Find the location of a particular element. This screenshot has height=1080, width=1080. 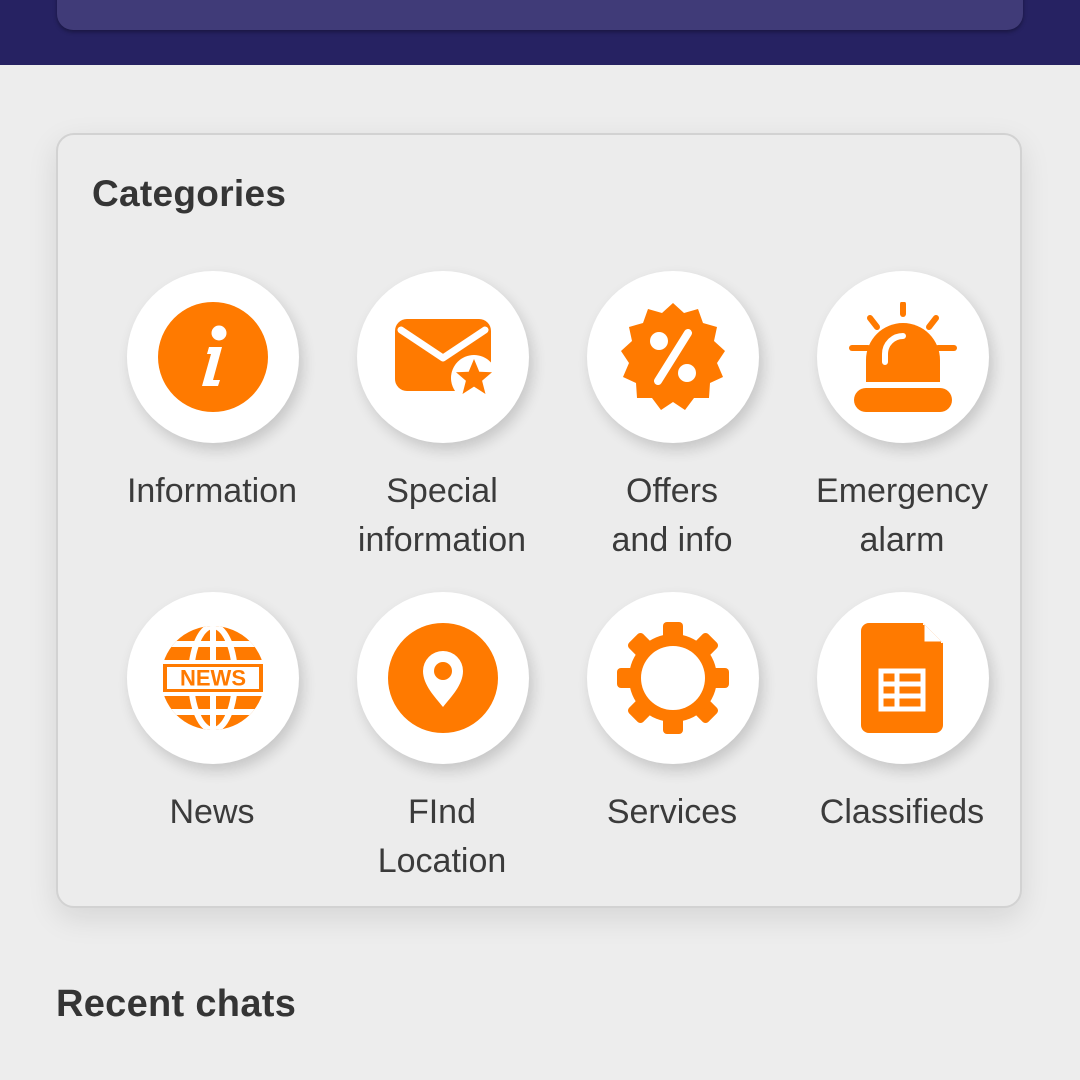

app-header is located at coordinates (540, 32).